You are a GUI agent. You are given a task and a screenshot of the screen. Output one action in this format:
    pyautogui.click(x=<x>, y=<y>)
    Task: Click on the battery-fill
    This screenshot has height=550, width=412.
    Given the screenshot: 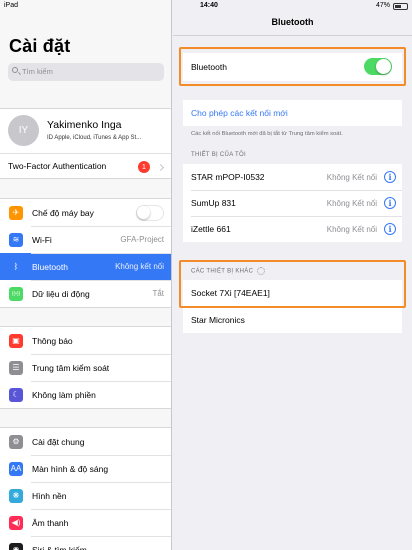 What is the action you would take?
    pyautogui.click(x=398, y=6)
    